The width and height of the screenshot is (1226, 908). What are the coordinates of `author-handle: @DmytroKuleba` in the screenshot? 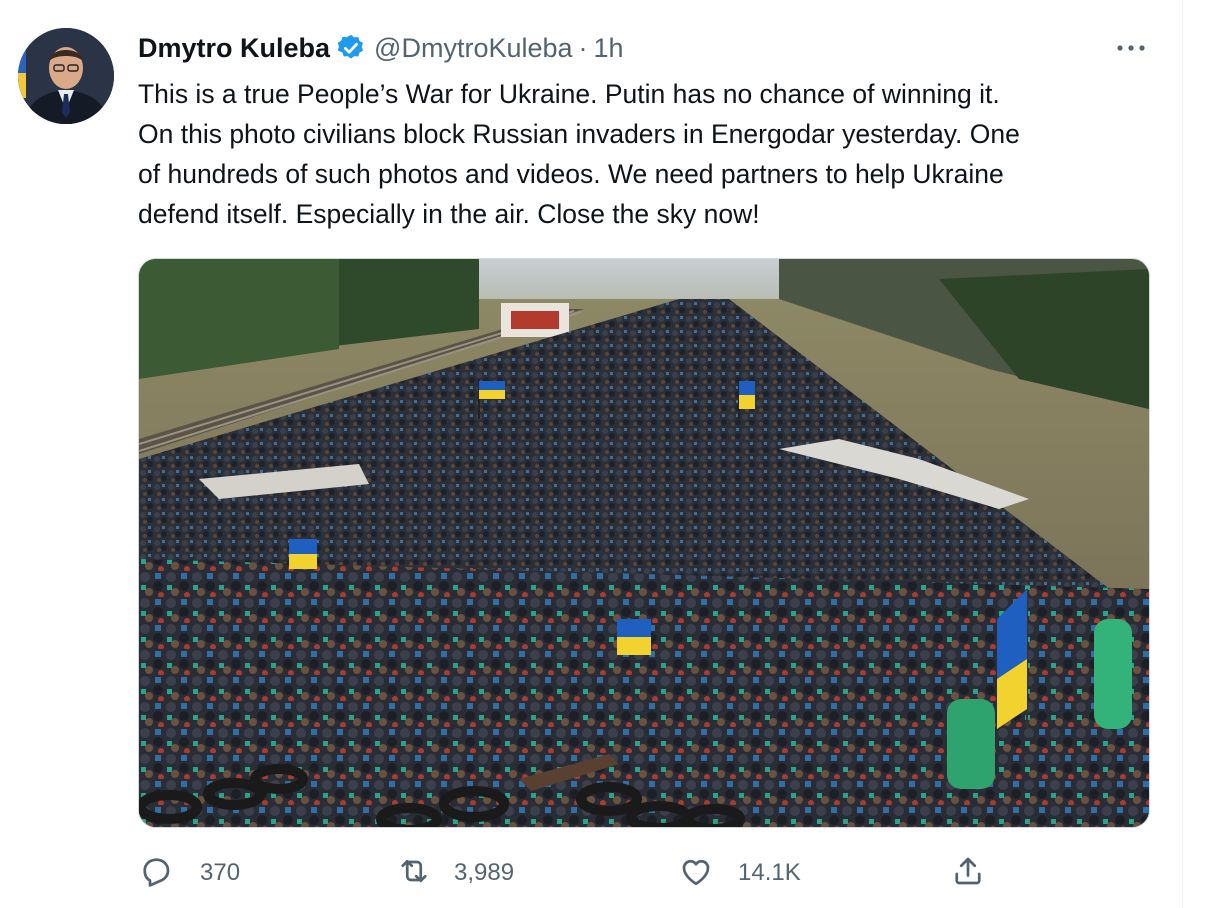 It's located at (473, 48).